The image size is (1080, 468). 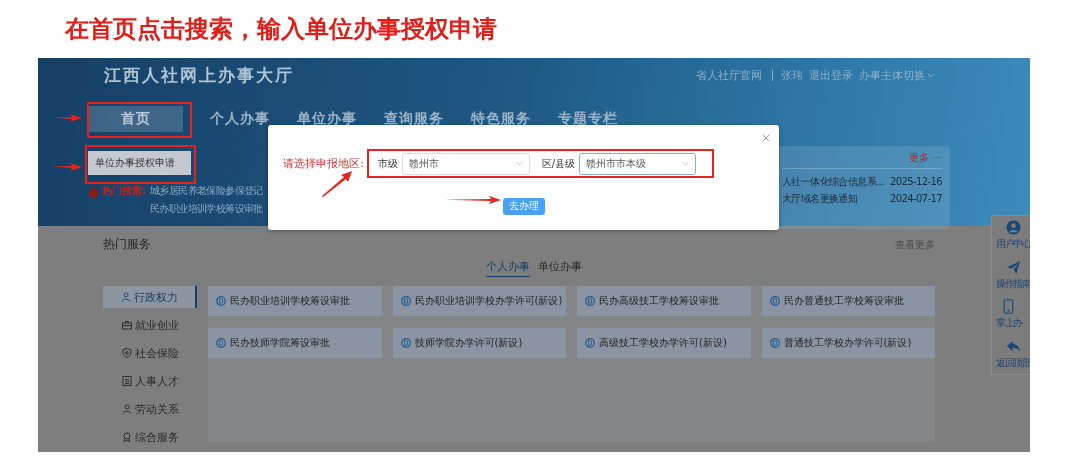 What do you see at coordinates (150, 297) in the screenshot?
I see `category-item: 行政权力` at bounding box center [150, 297].